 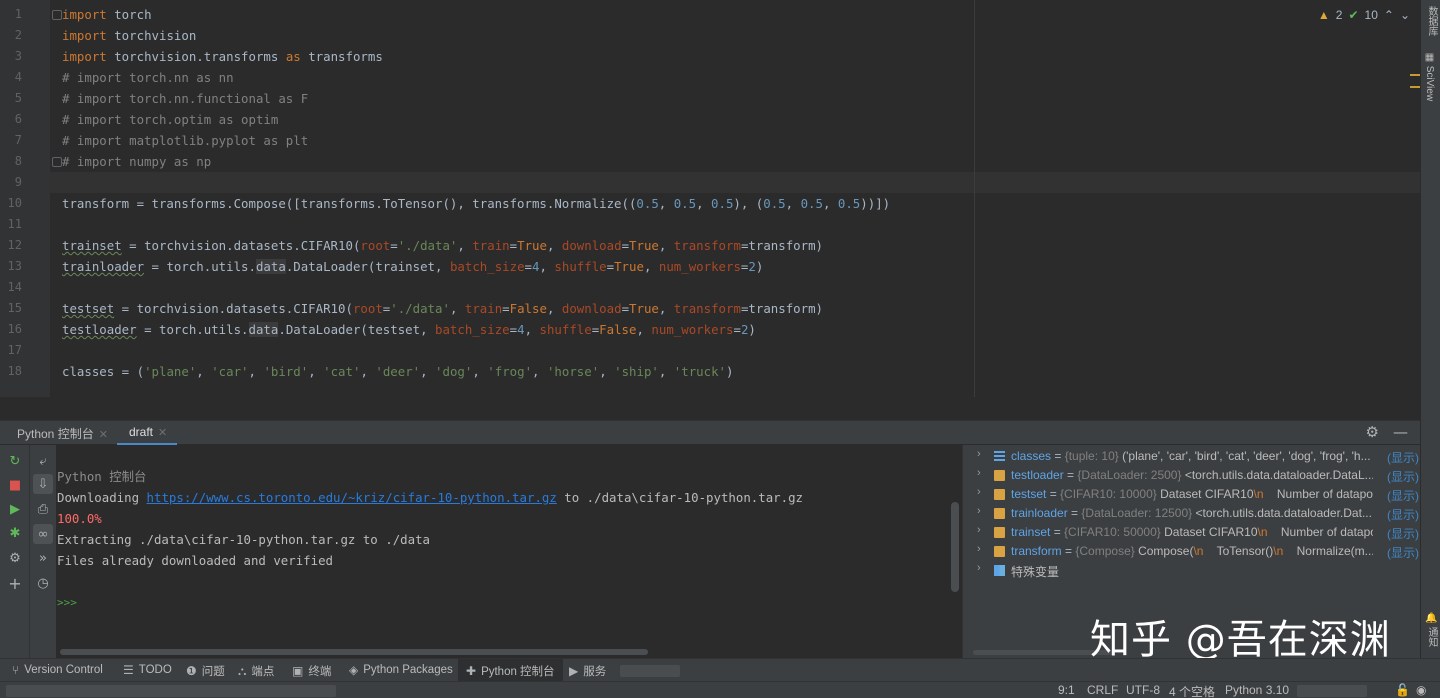 What do you see at coordinates (256, 671) in the screenshot?
I see `tool-window-endpoints: ⛬ 端点` at bounding box center [256, 671].